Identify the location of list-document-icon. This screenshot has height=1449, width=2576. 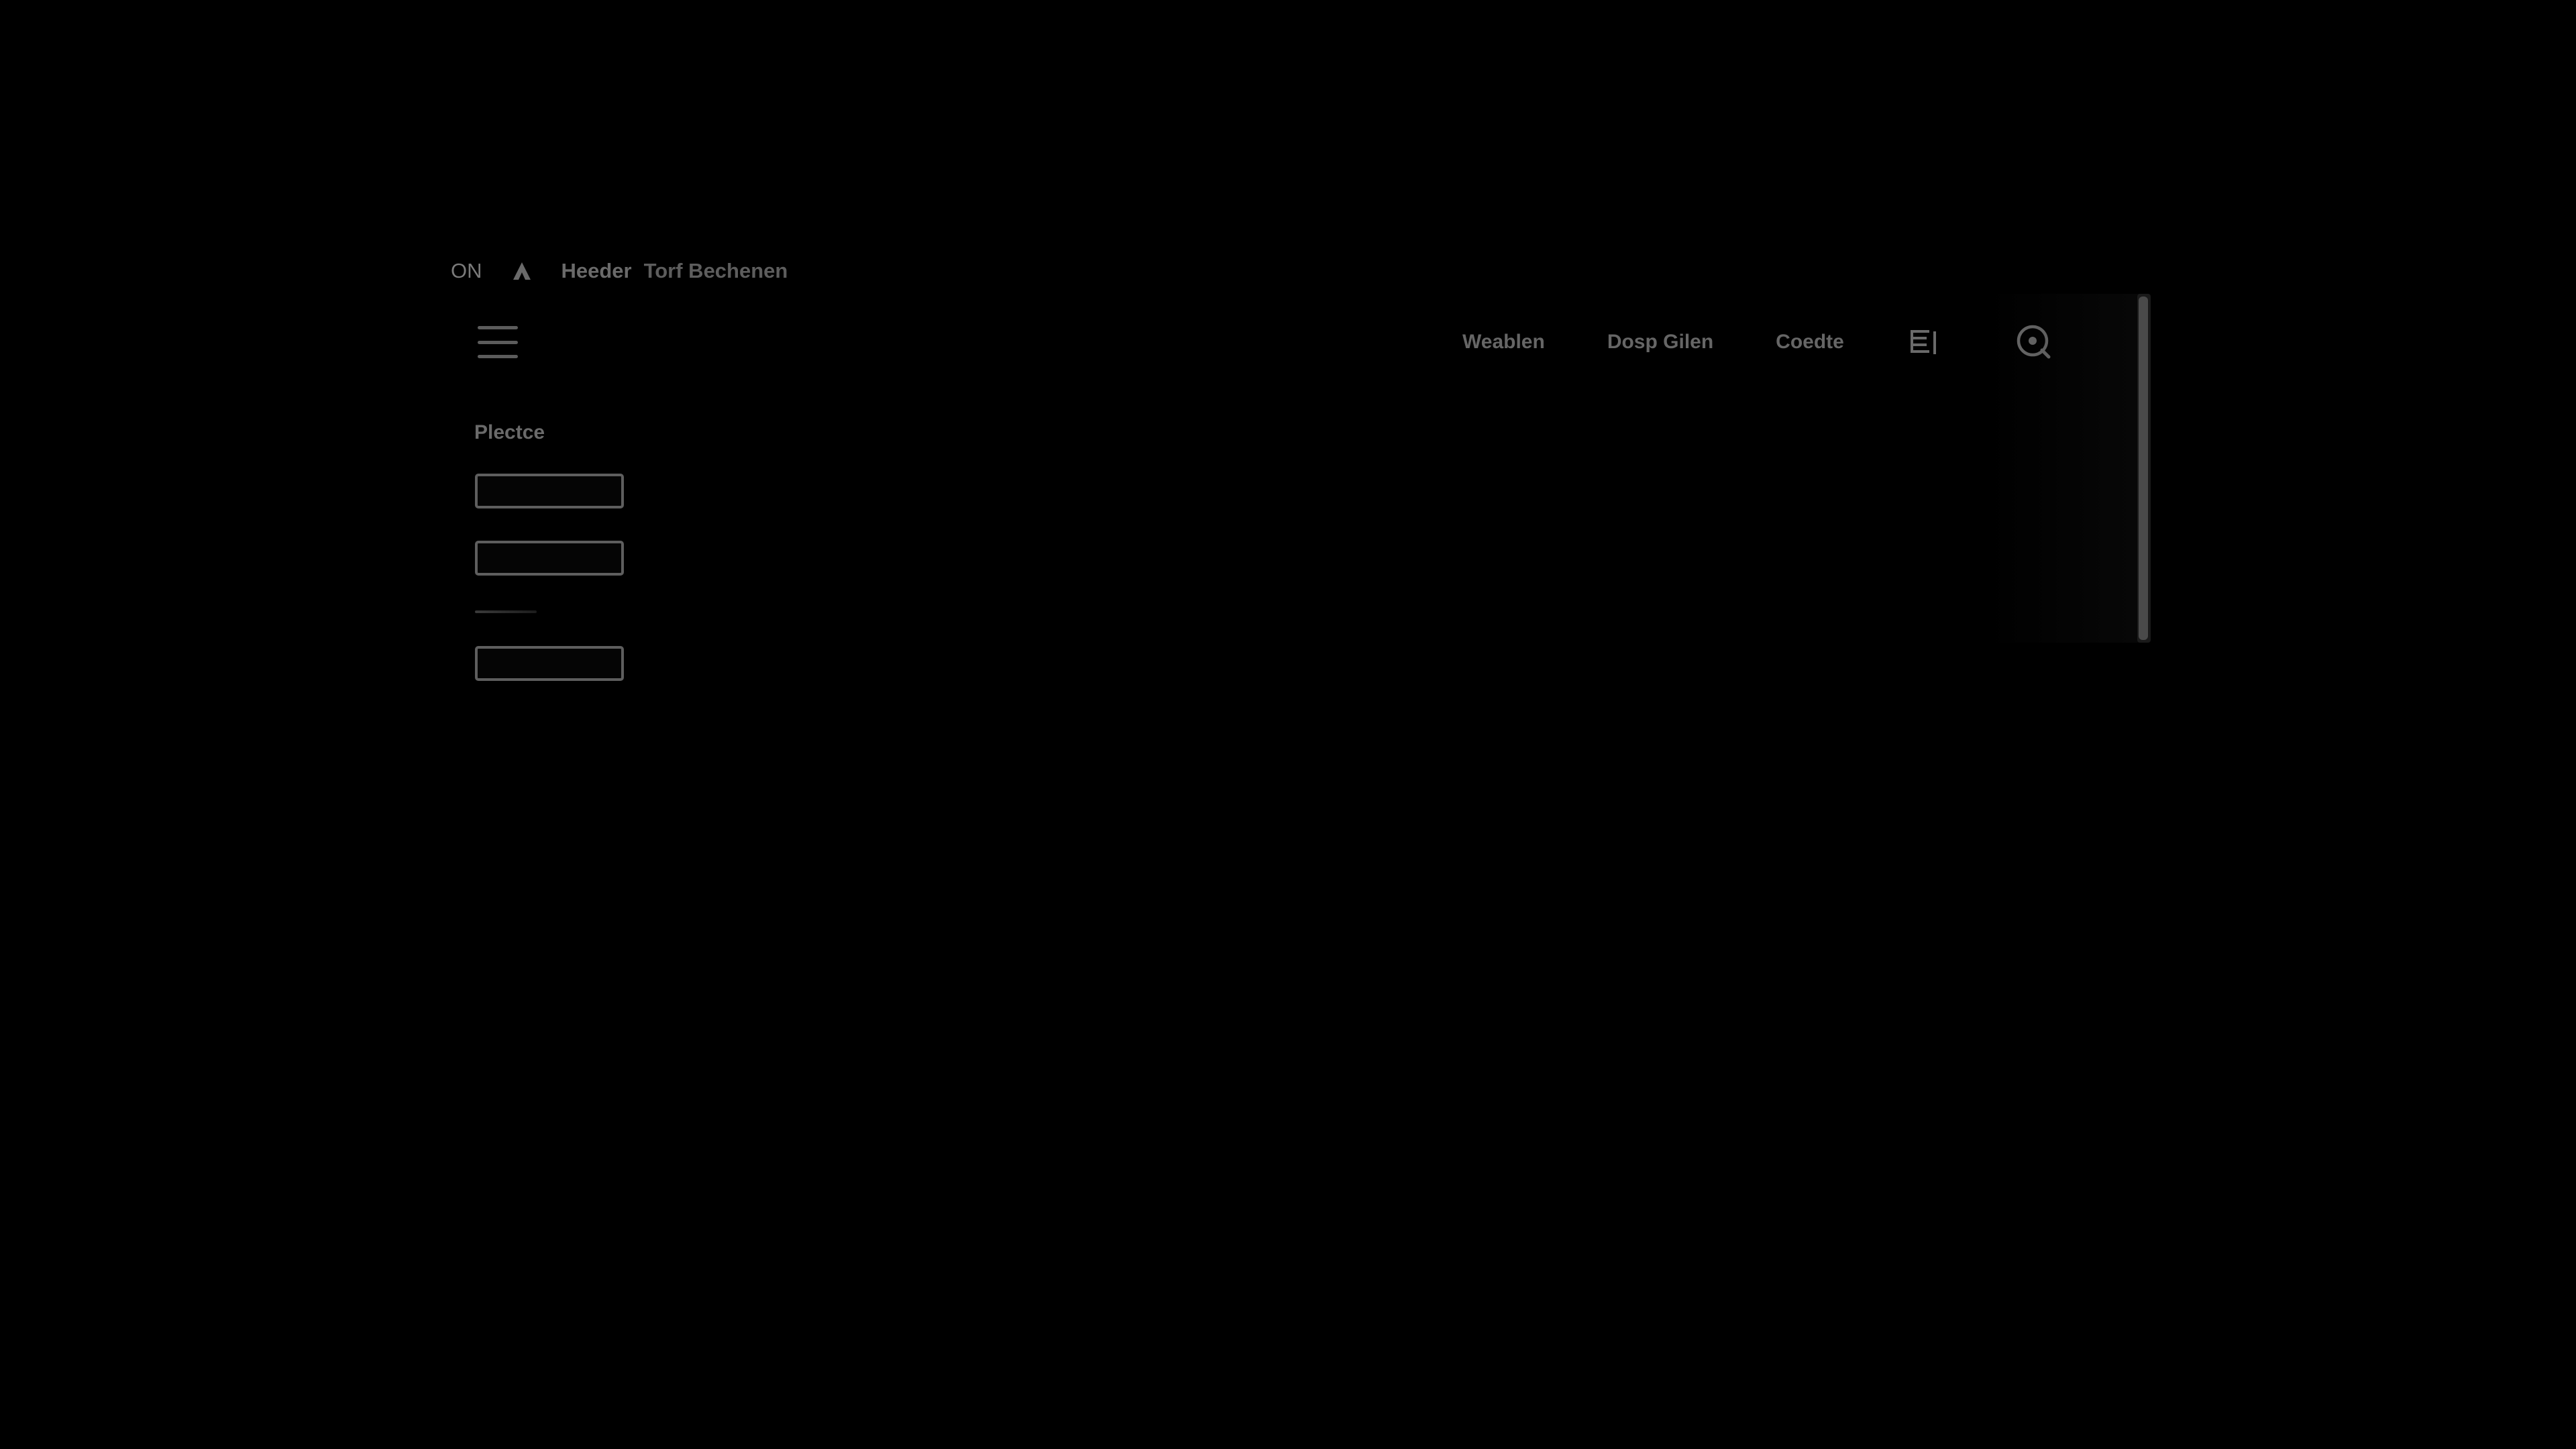
(1924, 342).